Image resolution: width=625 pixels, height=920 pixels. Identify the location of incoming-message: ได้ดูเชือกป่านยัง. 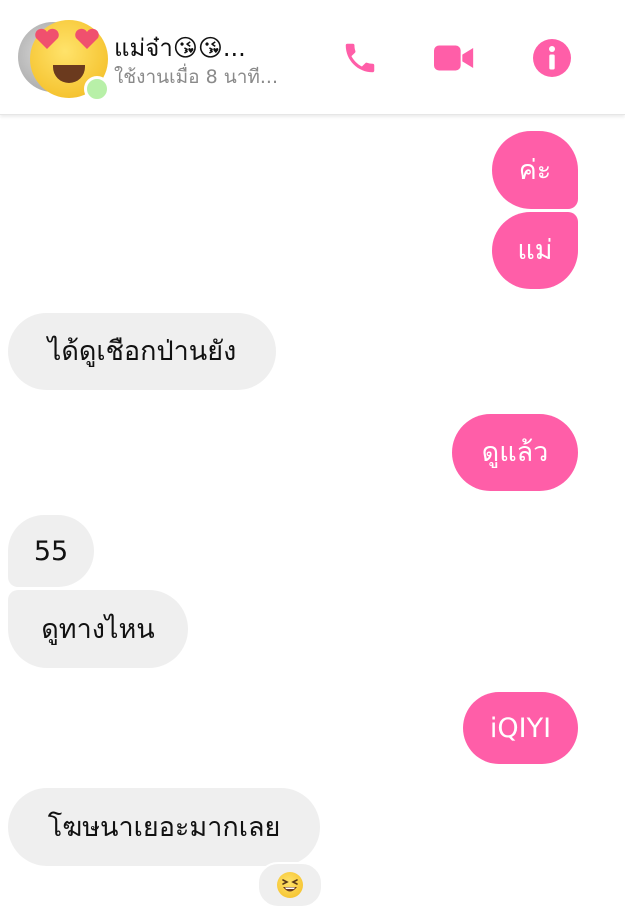
(142, 351).